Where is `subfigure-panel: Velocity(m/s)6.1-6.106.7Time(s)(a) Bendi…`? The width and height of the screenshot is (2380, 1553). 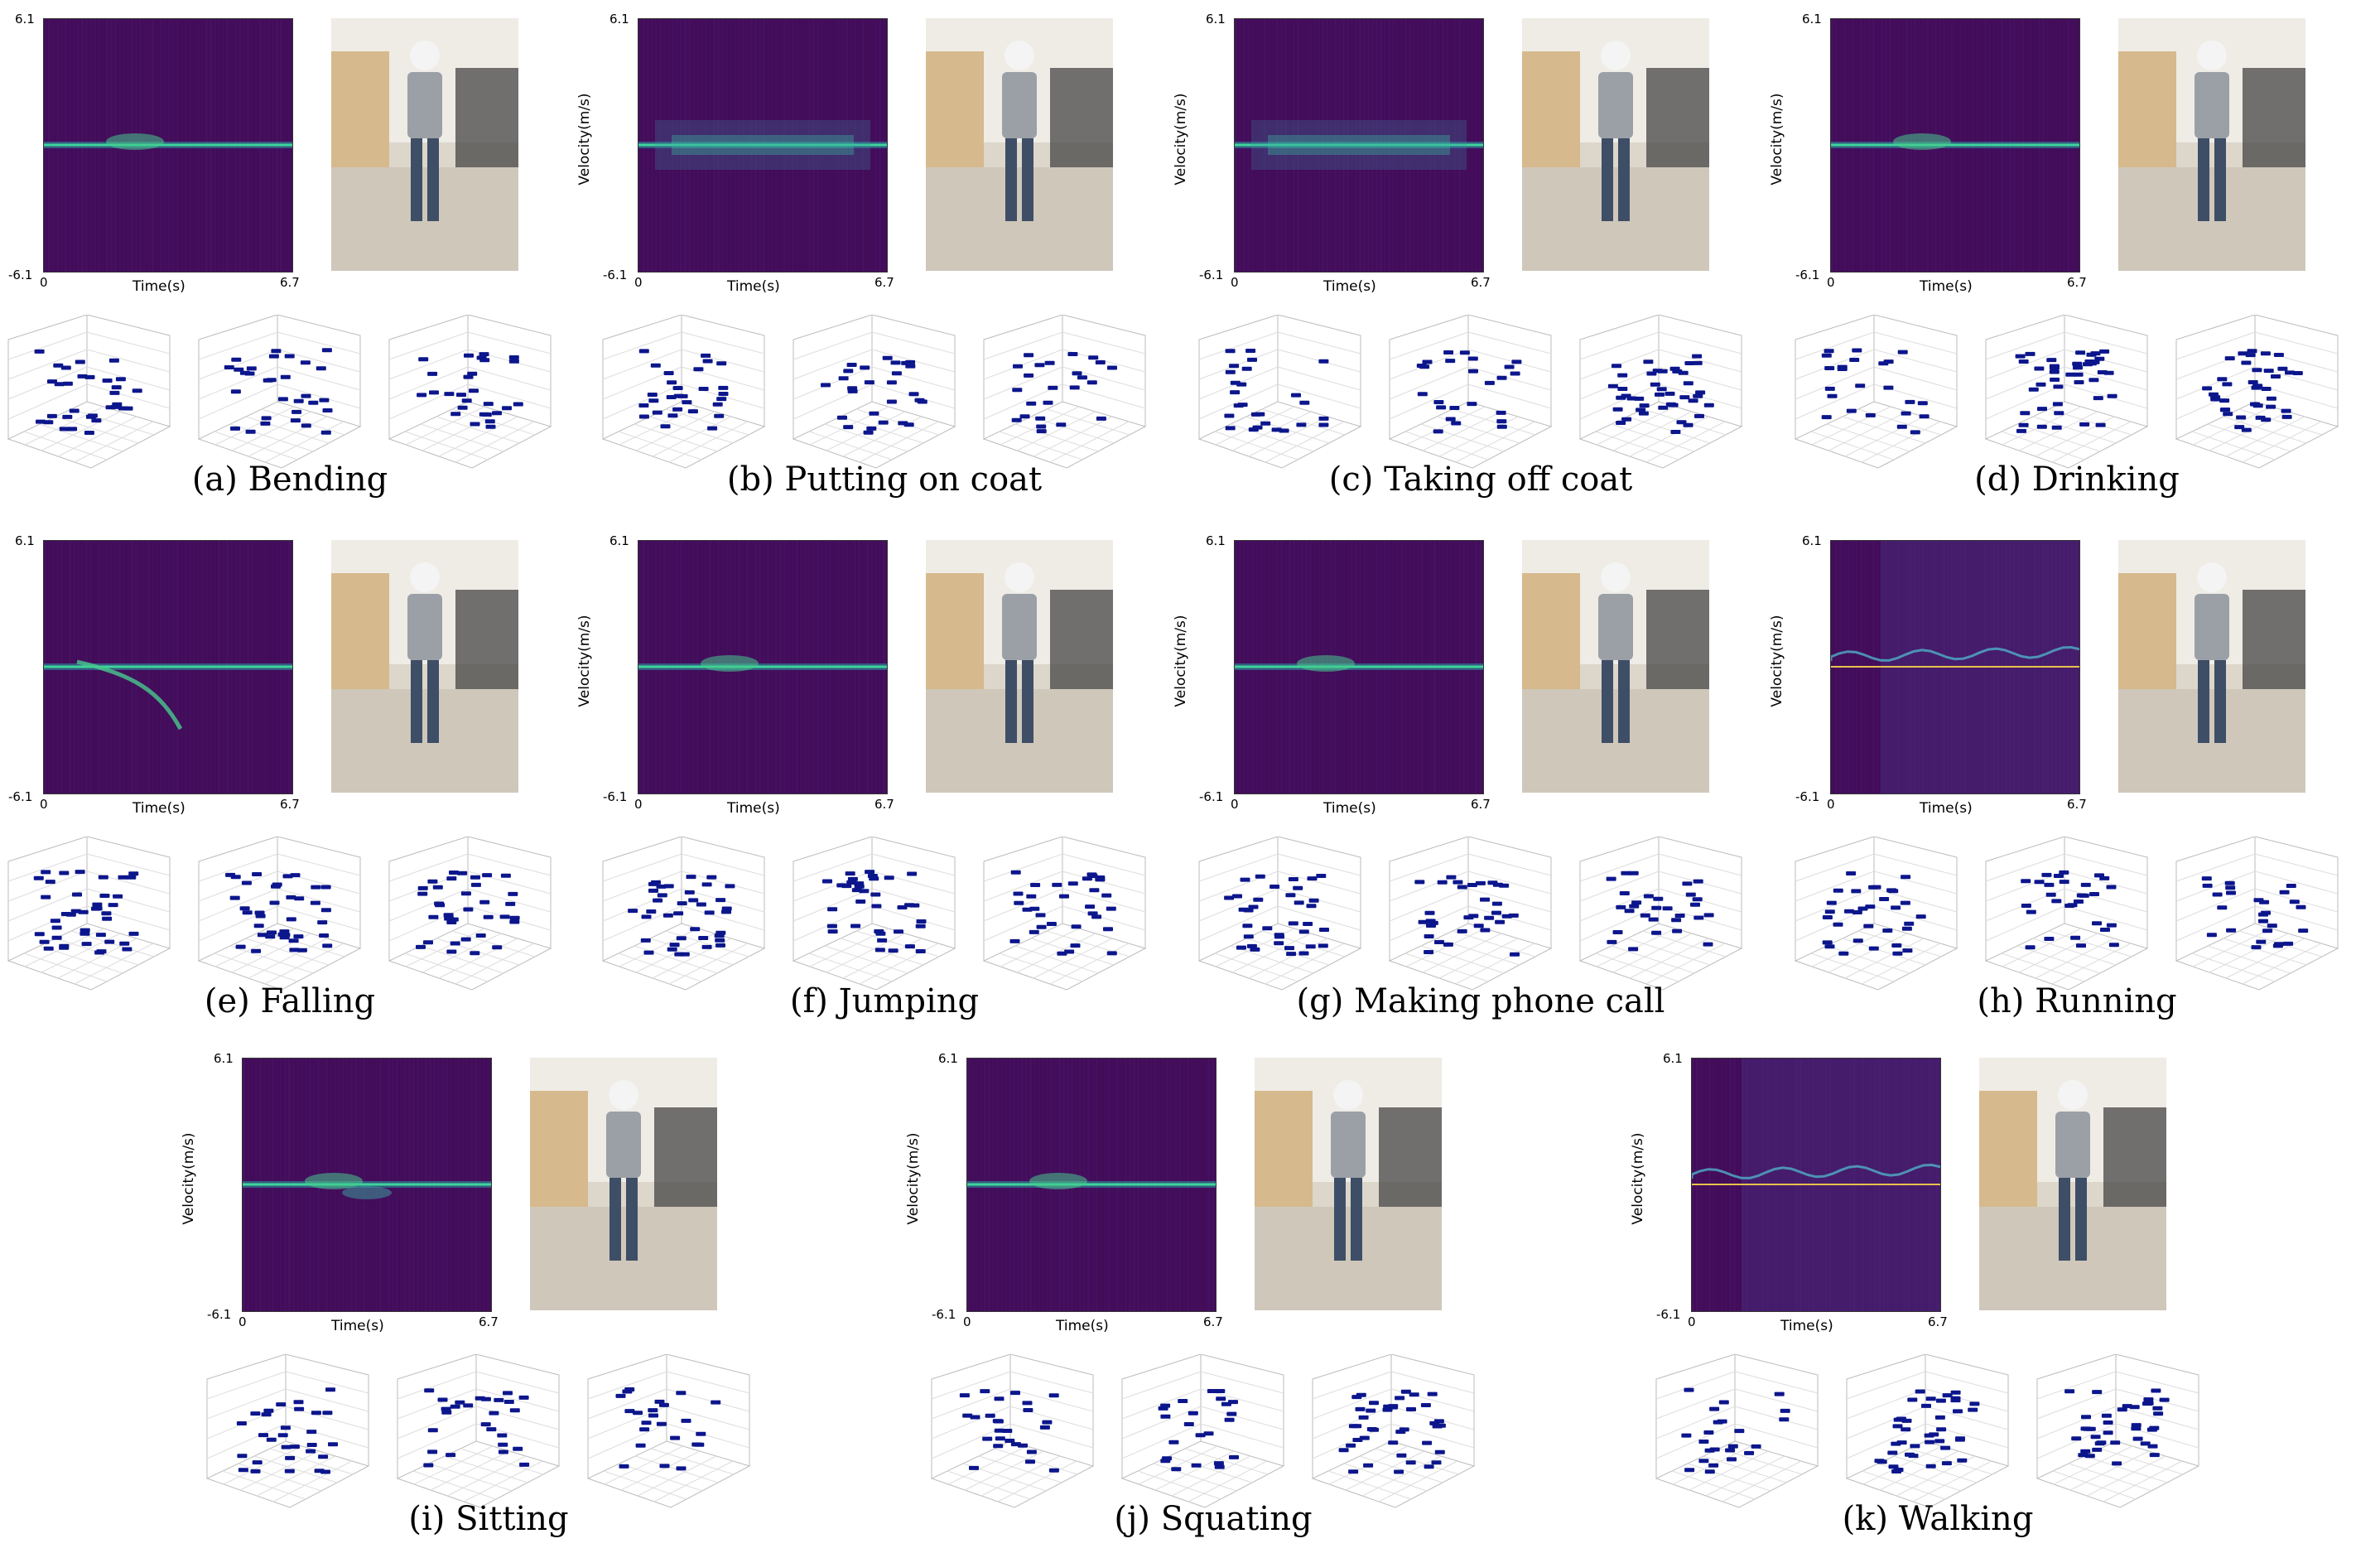 subfigure-panel: Velocity(m/s)6.1-6.106.7Time(s)(a) Bendi… is located at coordinates (290, 261).